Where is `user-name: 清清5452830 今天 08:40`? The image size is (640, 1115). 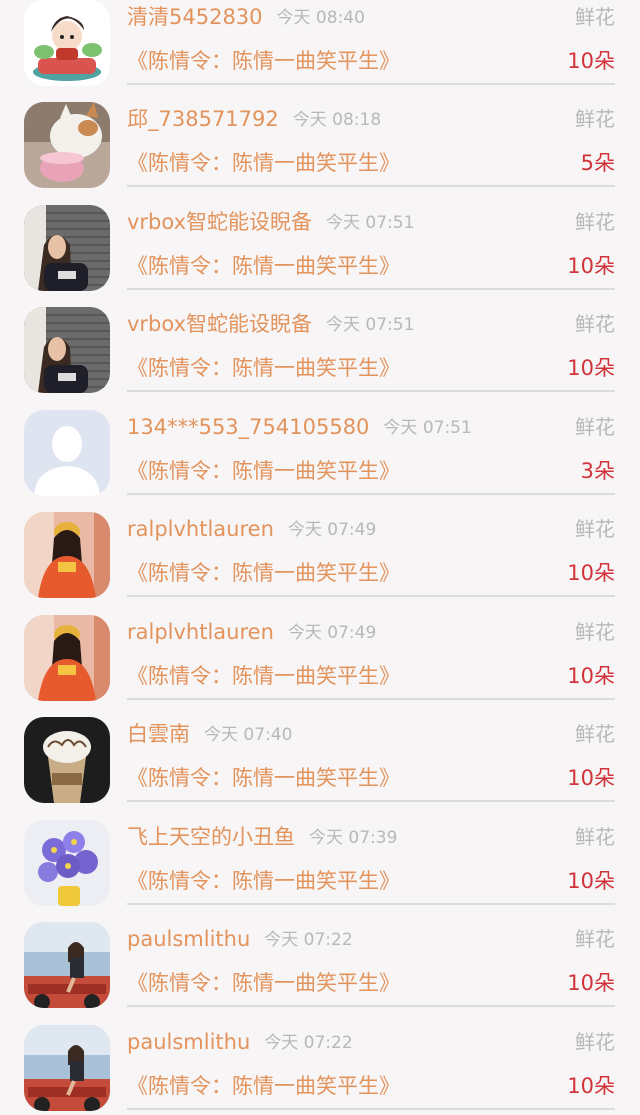
user-name: 清清5452830 今天 08:40 is located at coordinates (246, 17).